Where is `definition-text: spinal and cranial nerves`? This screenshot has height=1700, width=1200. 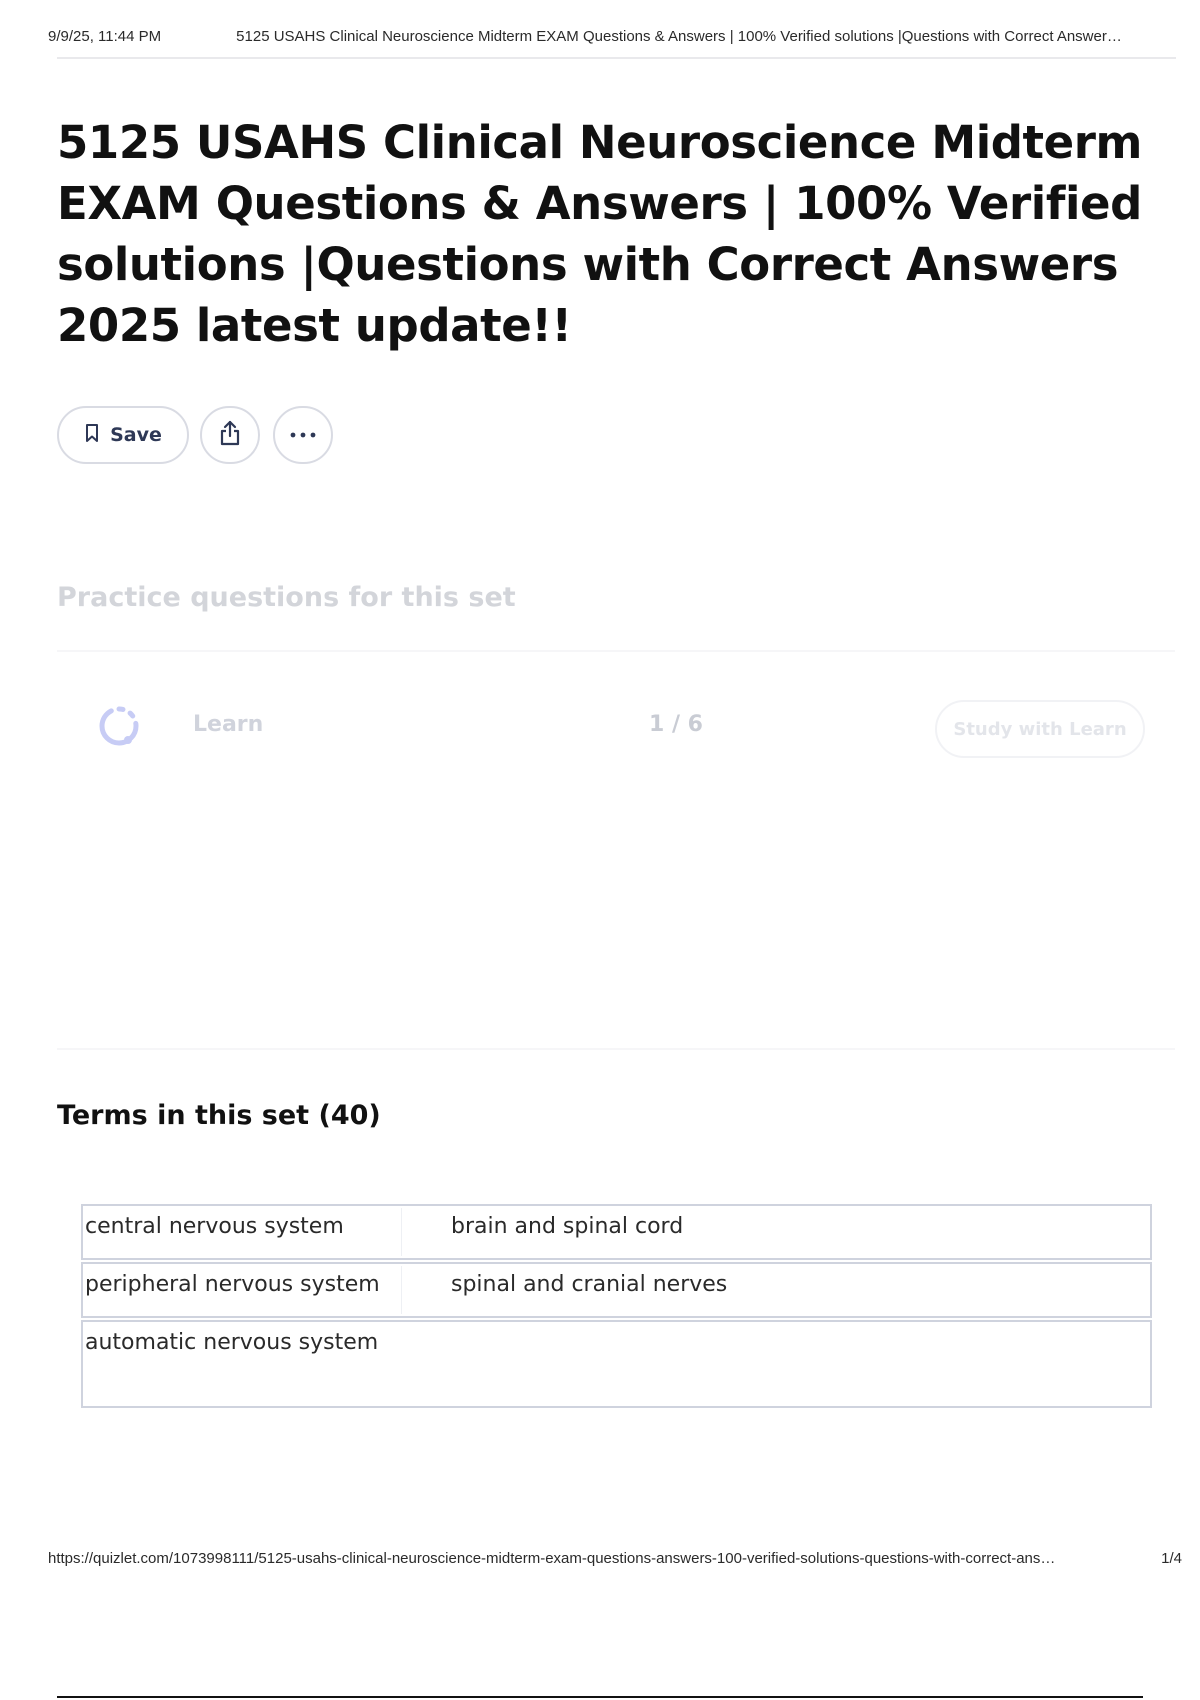 definition-text: spinal and cranial nerves is located at coordinates (589, 1284).